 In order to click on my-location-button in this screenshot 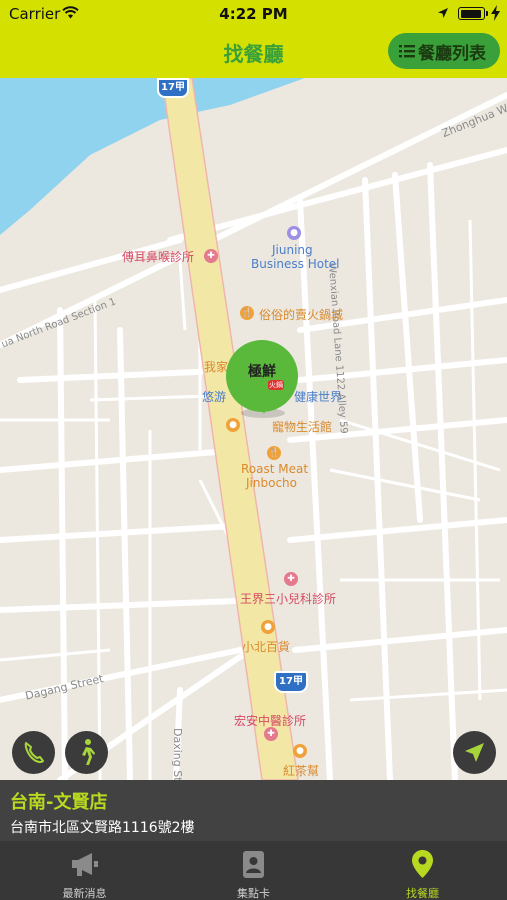, I will do `click(474, 752)`.